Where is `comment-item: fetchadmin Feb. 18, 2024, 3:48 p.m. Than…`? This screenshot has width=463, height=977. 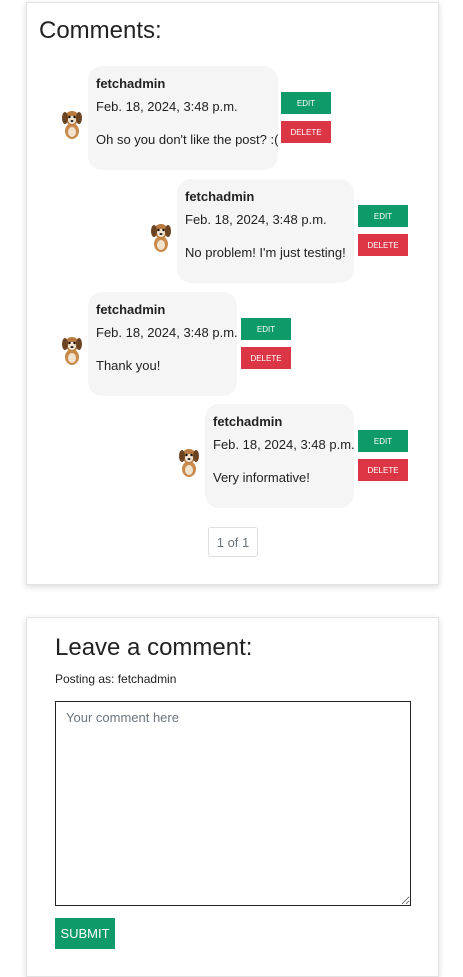 comment-item: fetchadmin Feb. 18, 2024, 3:48 p.m. Than… is located at coordinates (196, 344).